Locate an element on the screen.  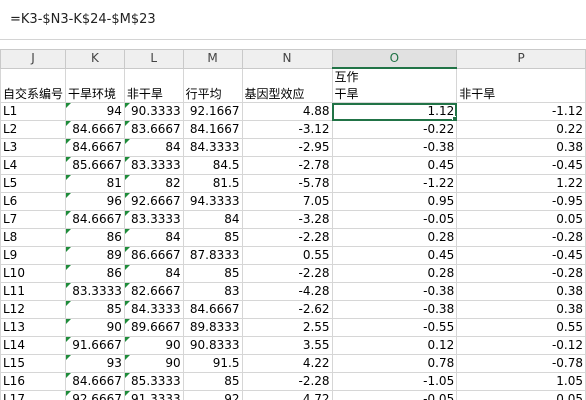
header1-cell-n is located at coordinates (287, 76).